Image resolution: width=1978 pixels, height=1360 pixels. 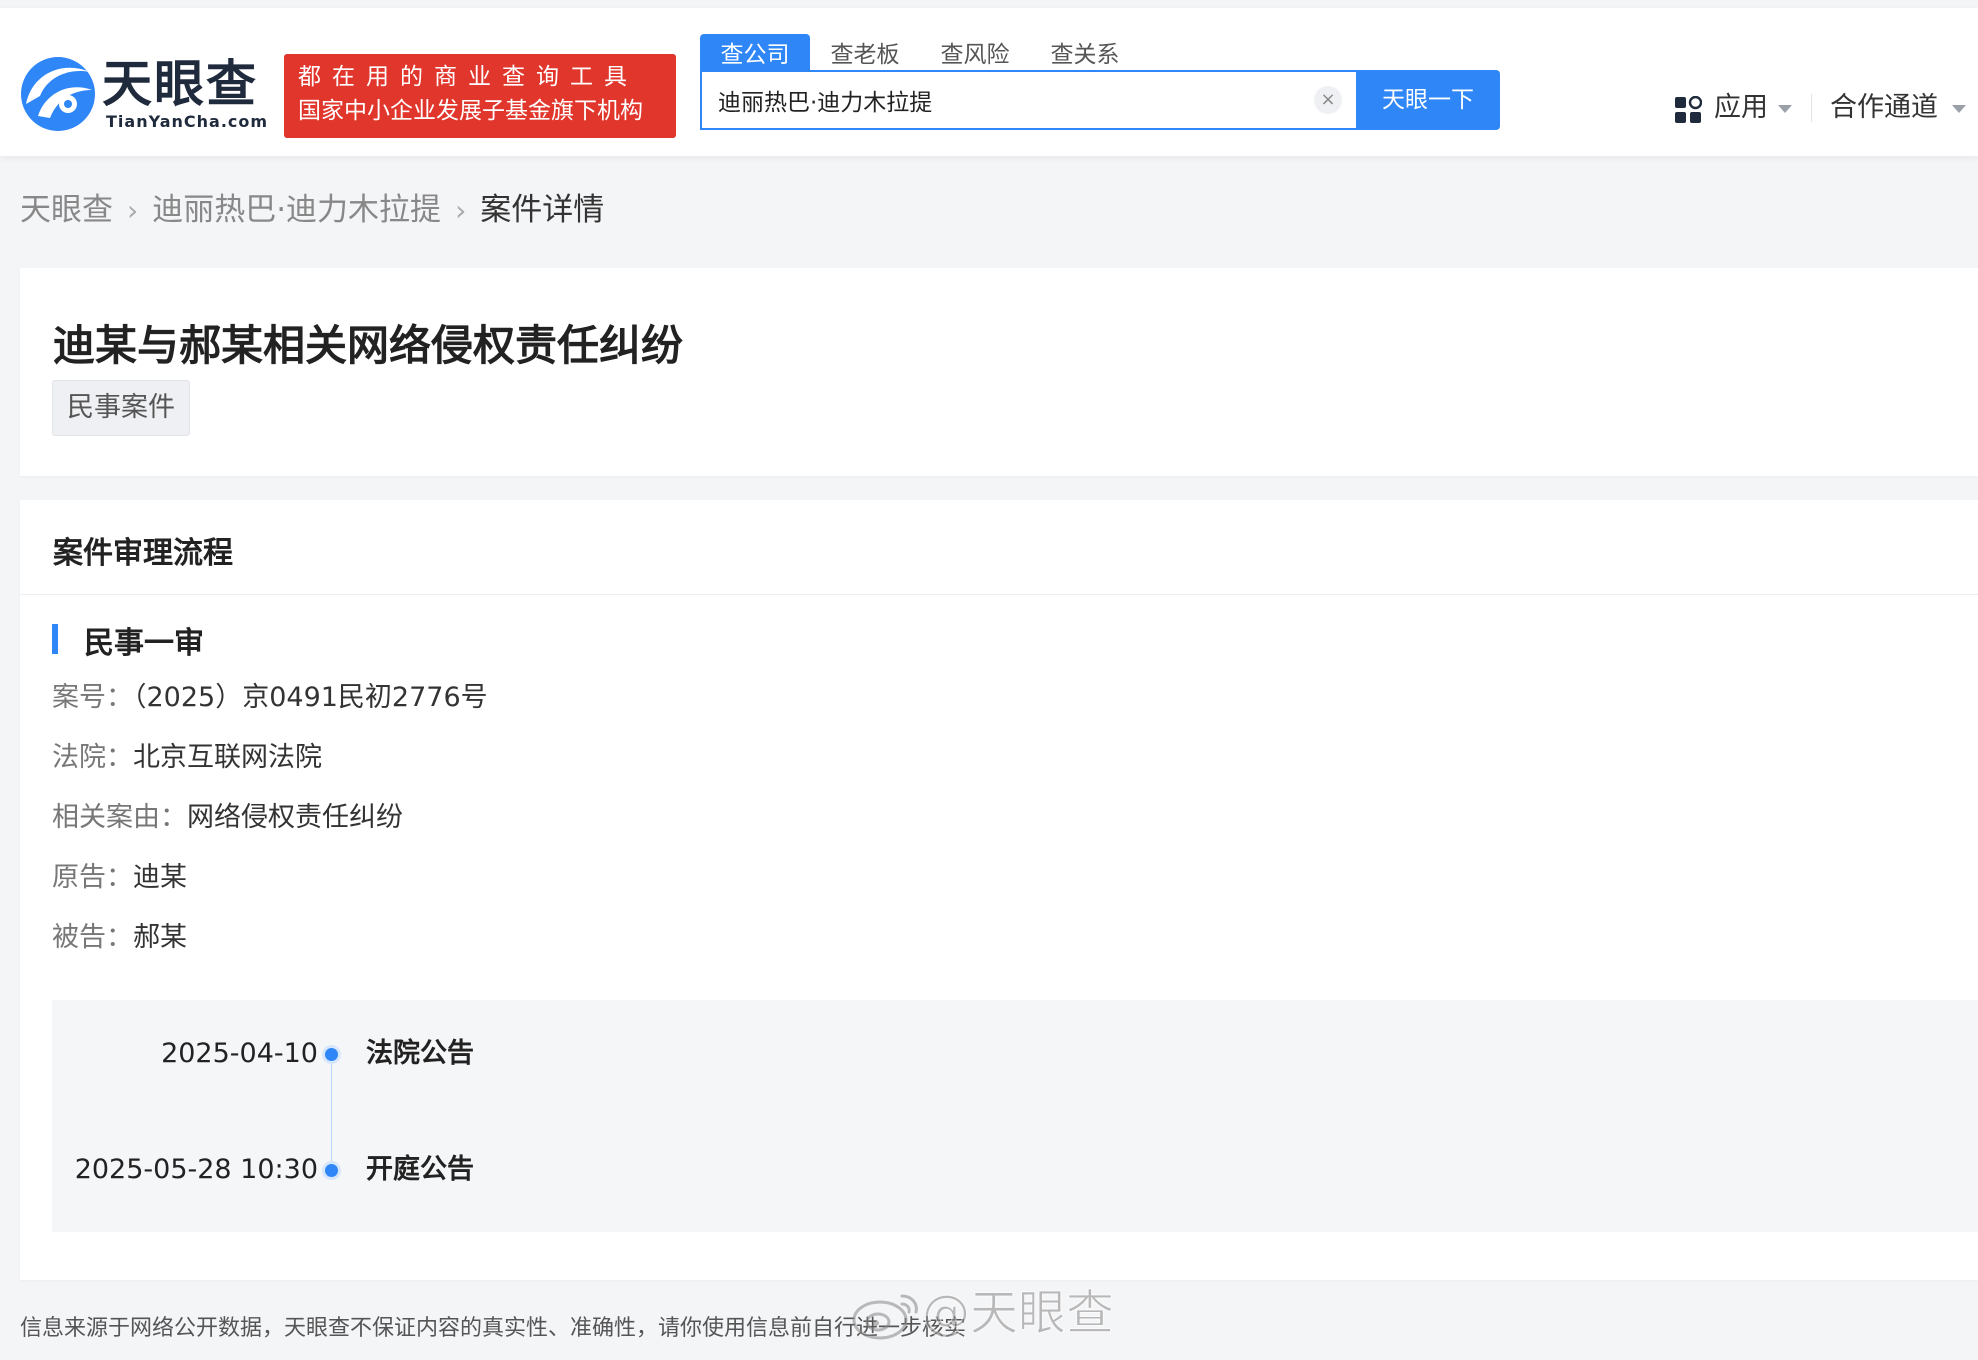 I want to click on search-button: 天眼一下, so click(x=1428, y=100).